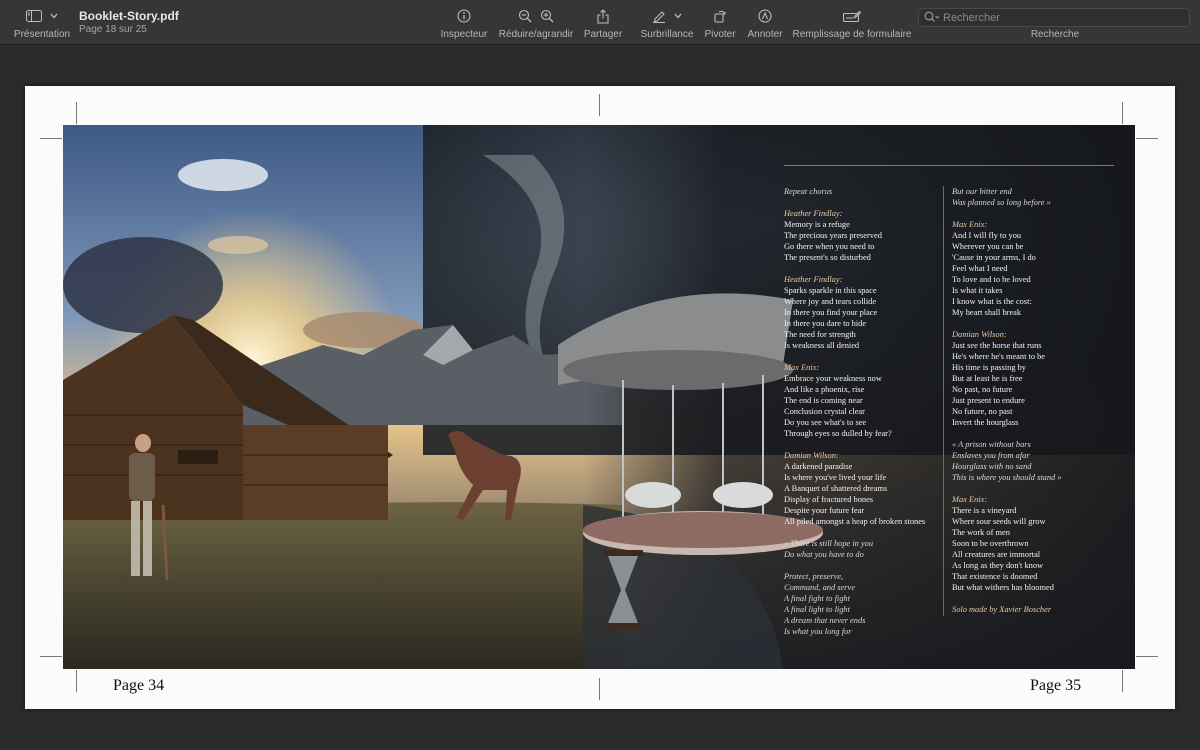  Describe the element at coordinates (34, 16) in the screenshot. I see `sidebar-icon` at that location.